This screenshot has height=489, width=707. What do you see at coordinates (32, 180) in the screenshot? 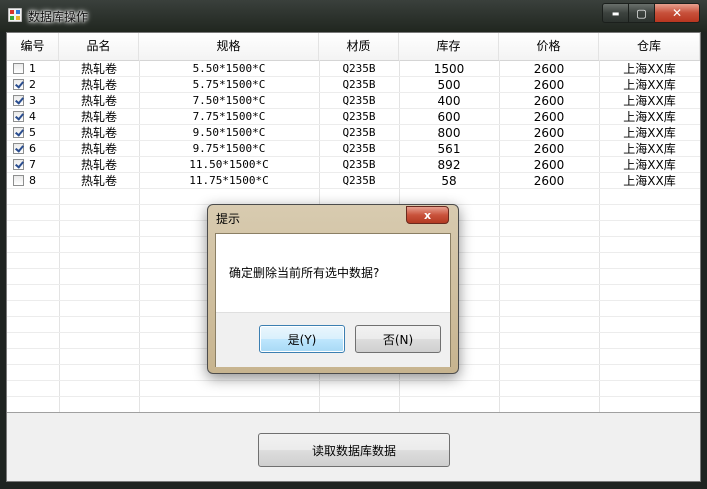
I see `row-id: 8` at bounding box center [32, 180].